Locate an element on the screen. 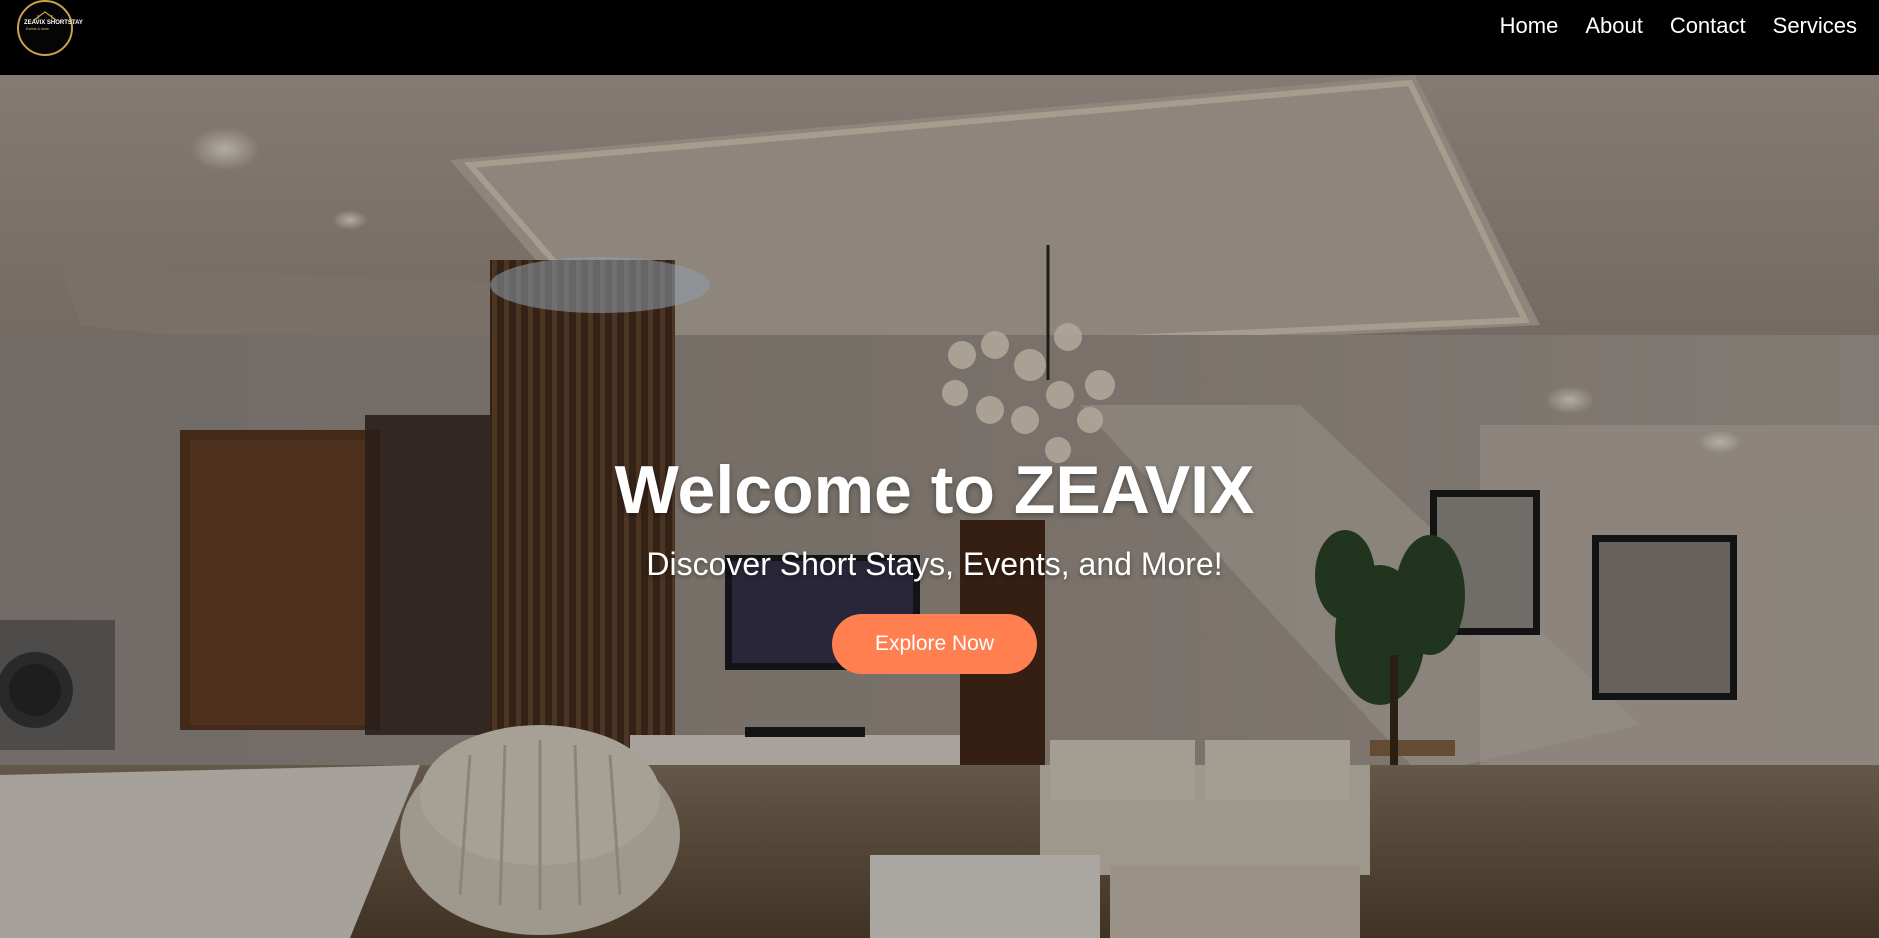  nav-contact-link: Contact is located at coordinates (1708, 26).